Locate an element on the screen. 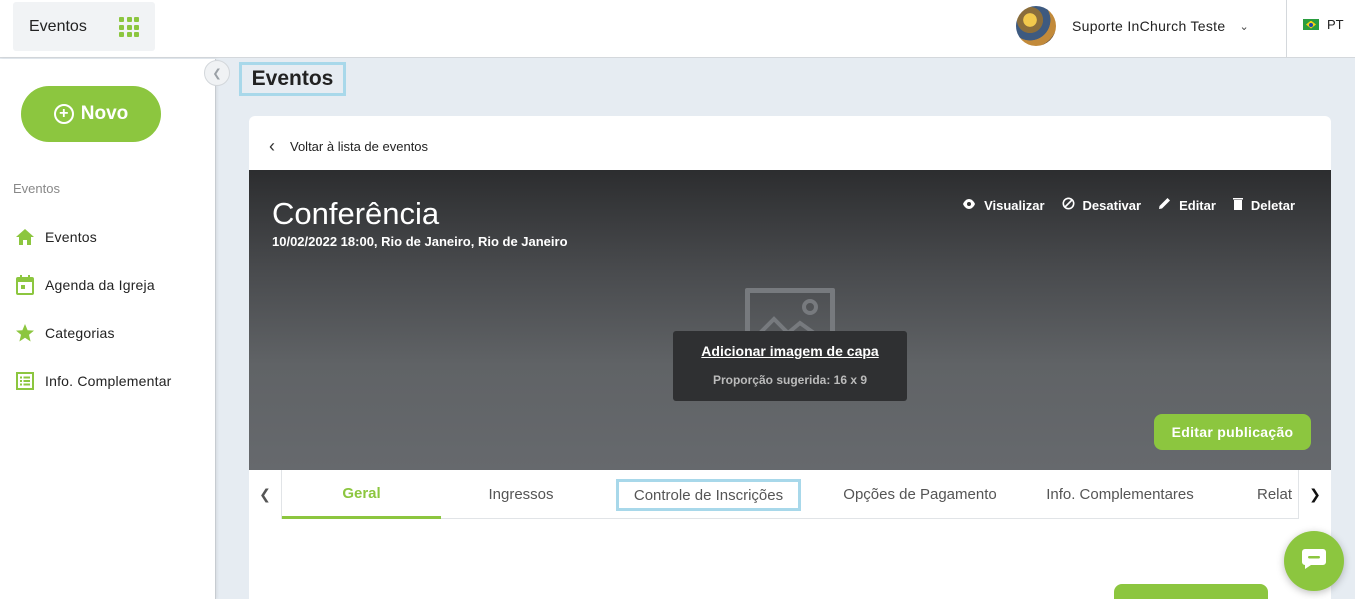  star-icon is located at coordinates (25, 333).